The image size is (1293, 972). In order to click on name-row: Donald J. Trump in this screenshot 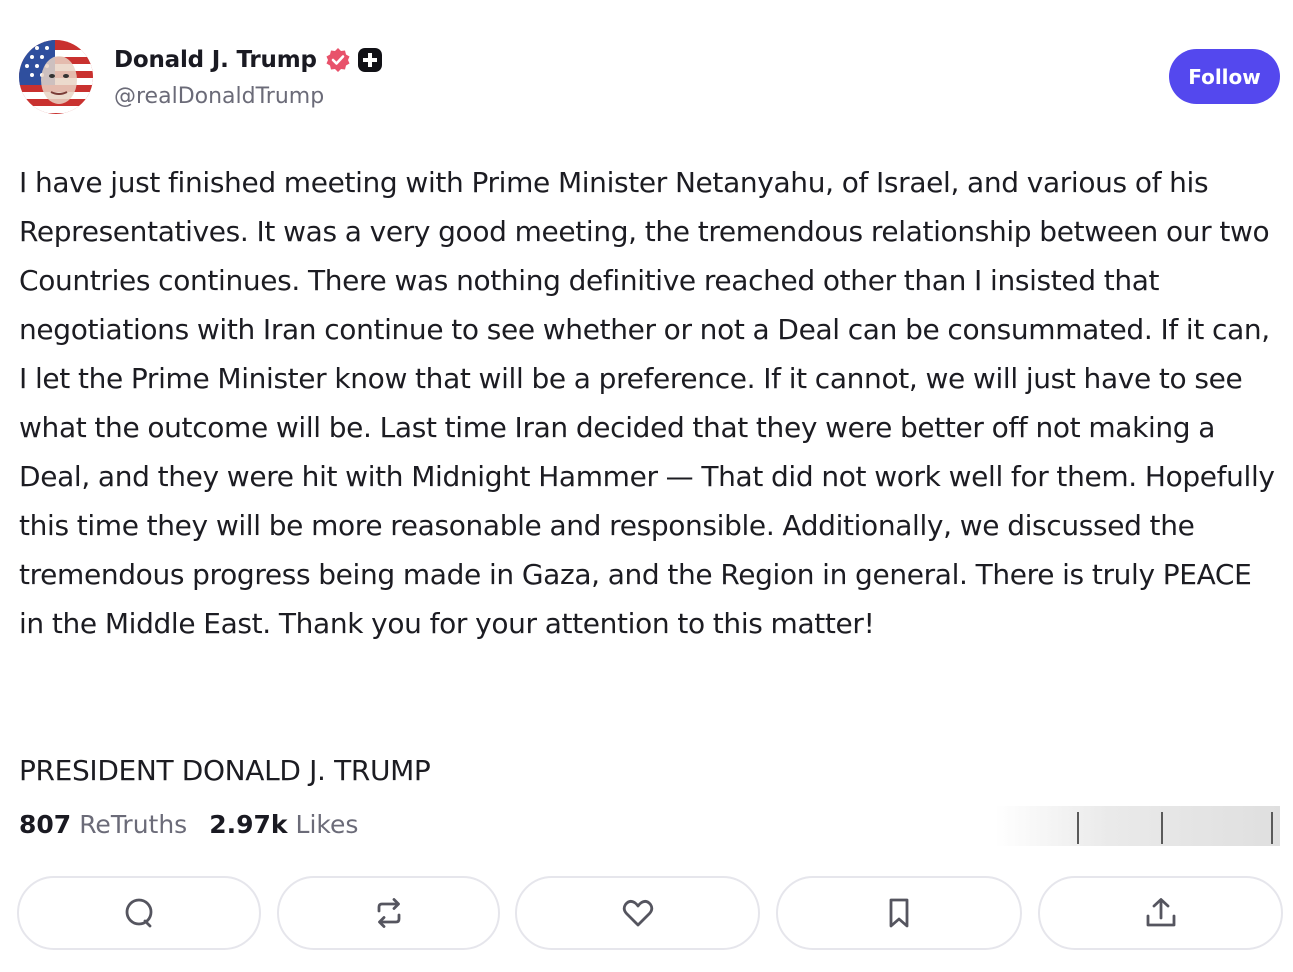, I will do `click(248, 60)`.